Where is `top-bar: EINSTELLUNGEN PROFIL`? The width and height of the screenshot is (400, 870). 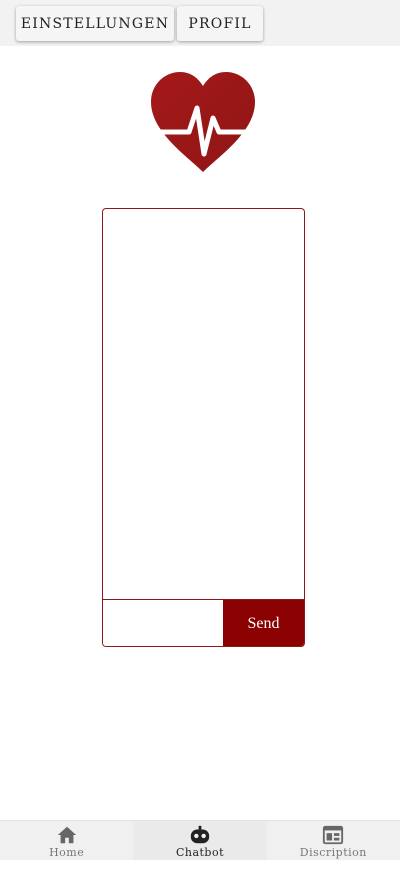 top-bar: EINSTELLUNGEN PROFIL is located at coordinates (200, 23).